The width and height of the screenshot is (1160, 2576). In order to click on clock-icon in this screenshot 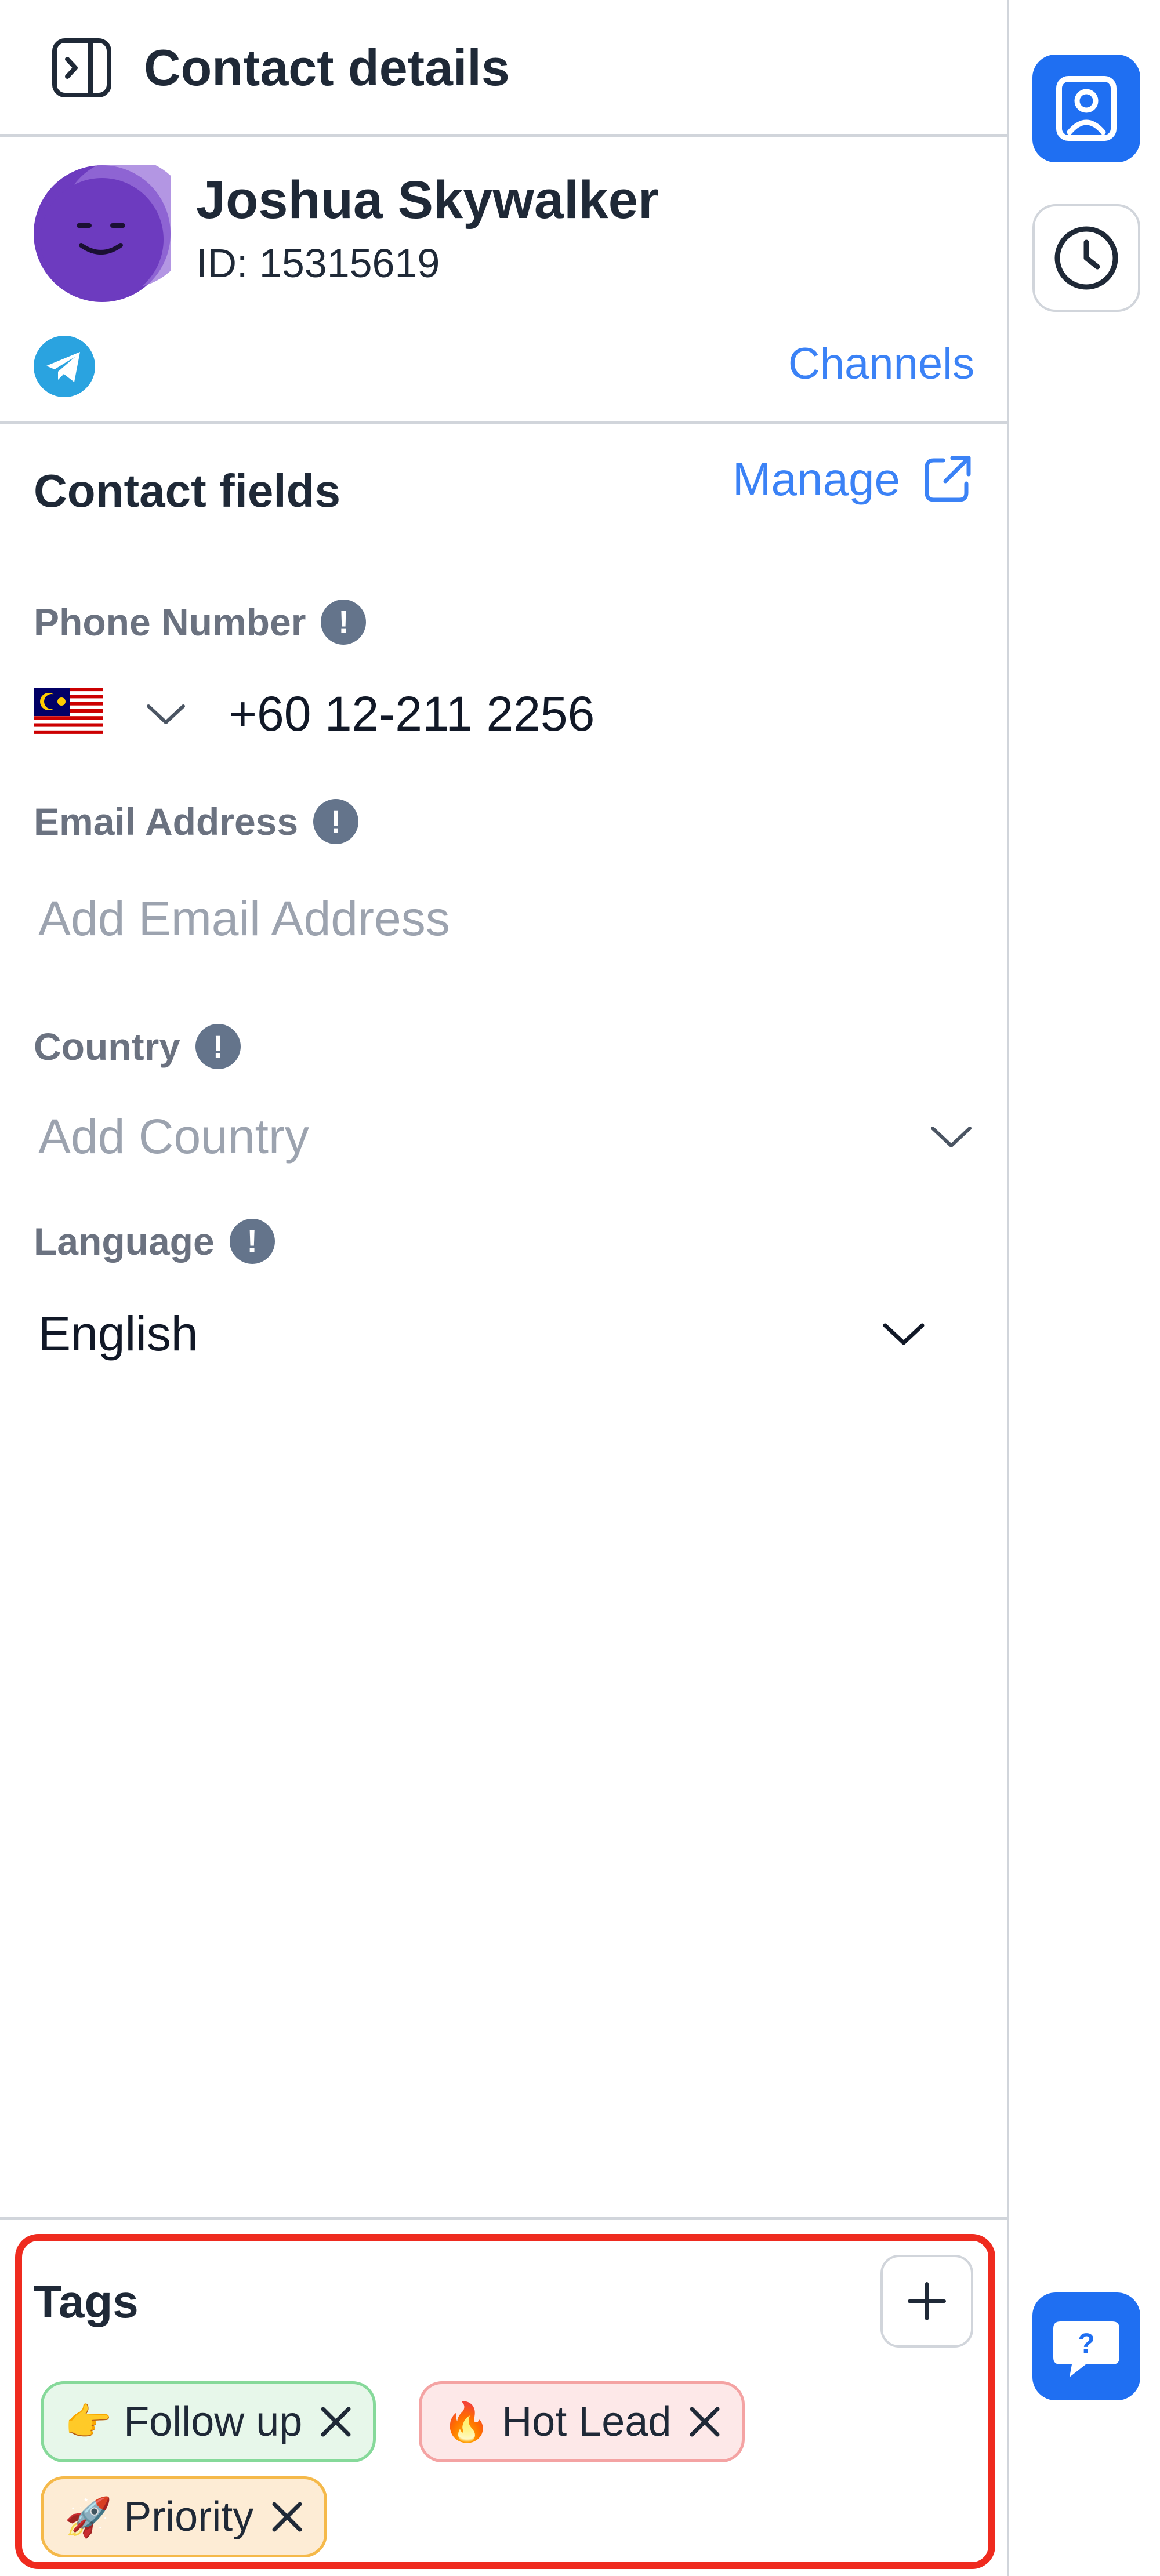, I will do `click(1086, 258)`.